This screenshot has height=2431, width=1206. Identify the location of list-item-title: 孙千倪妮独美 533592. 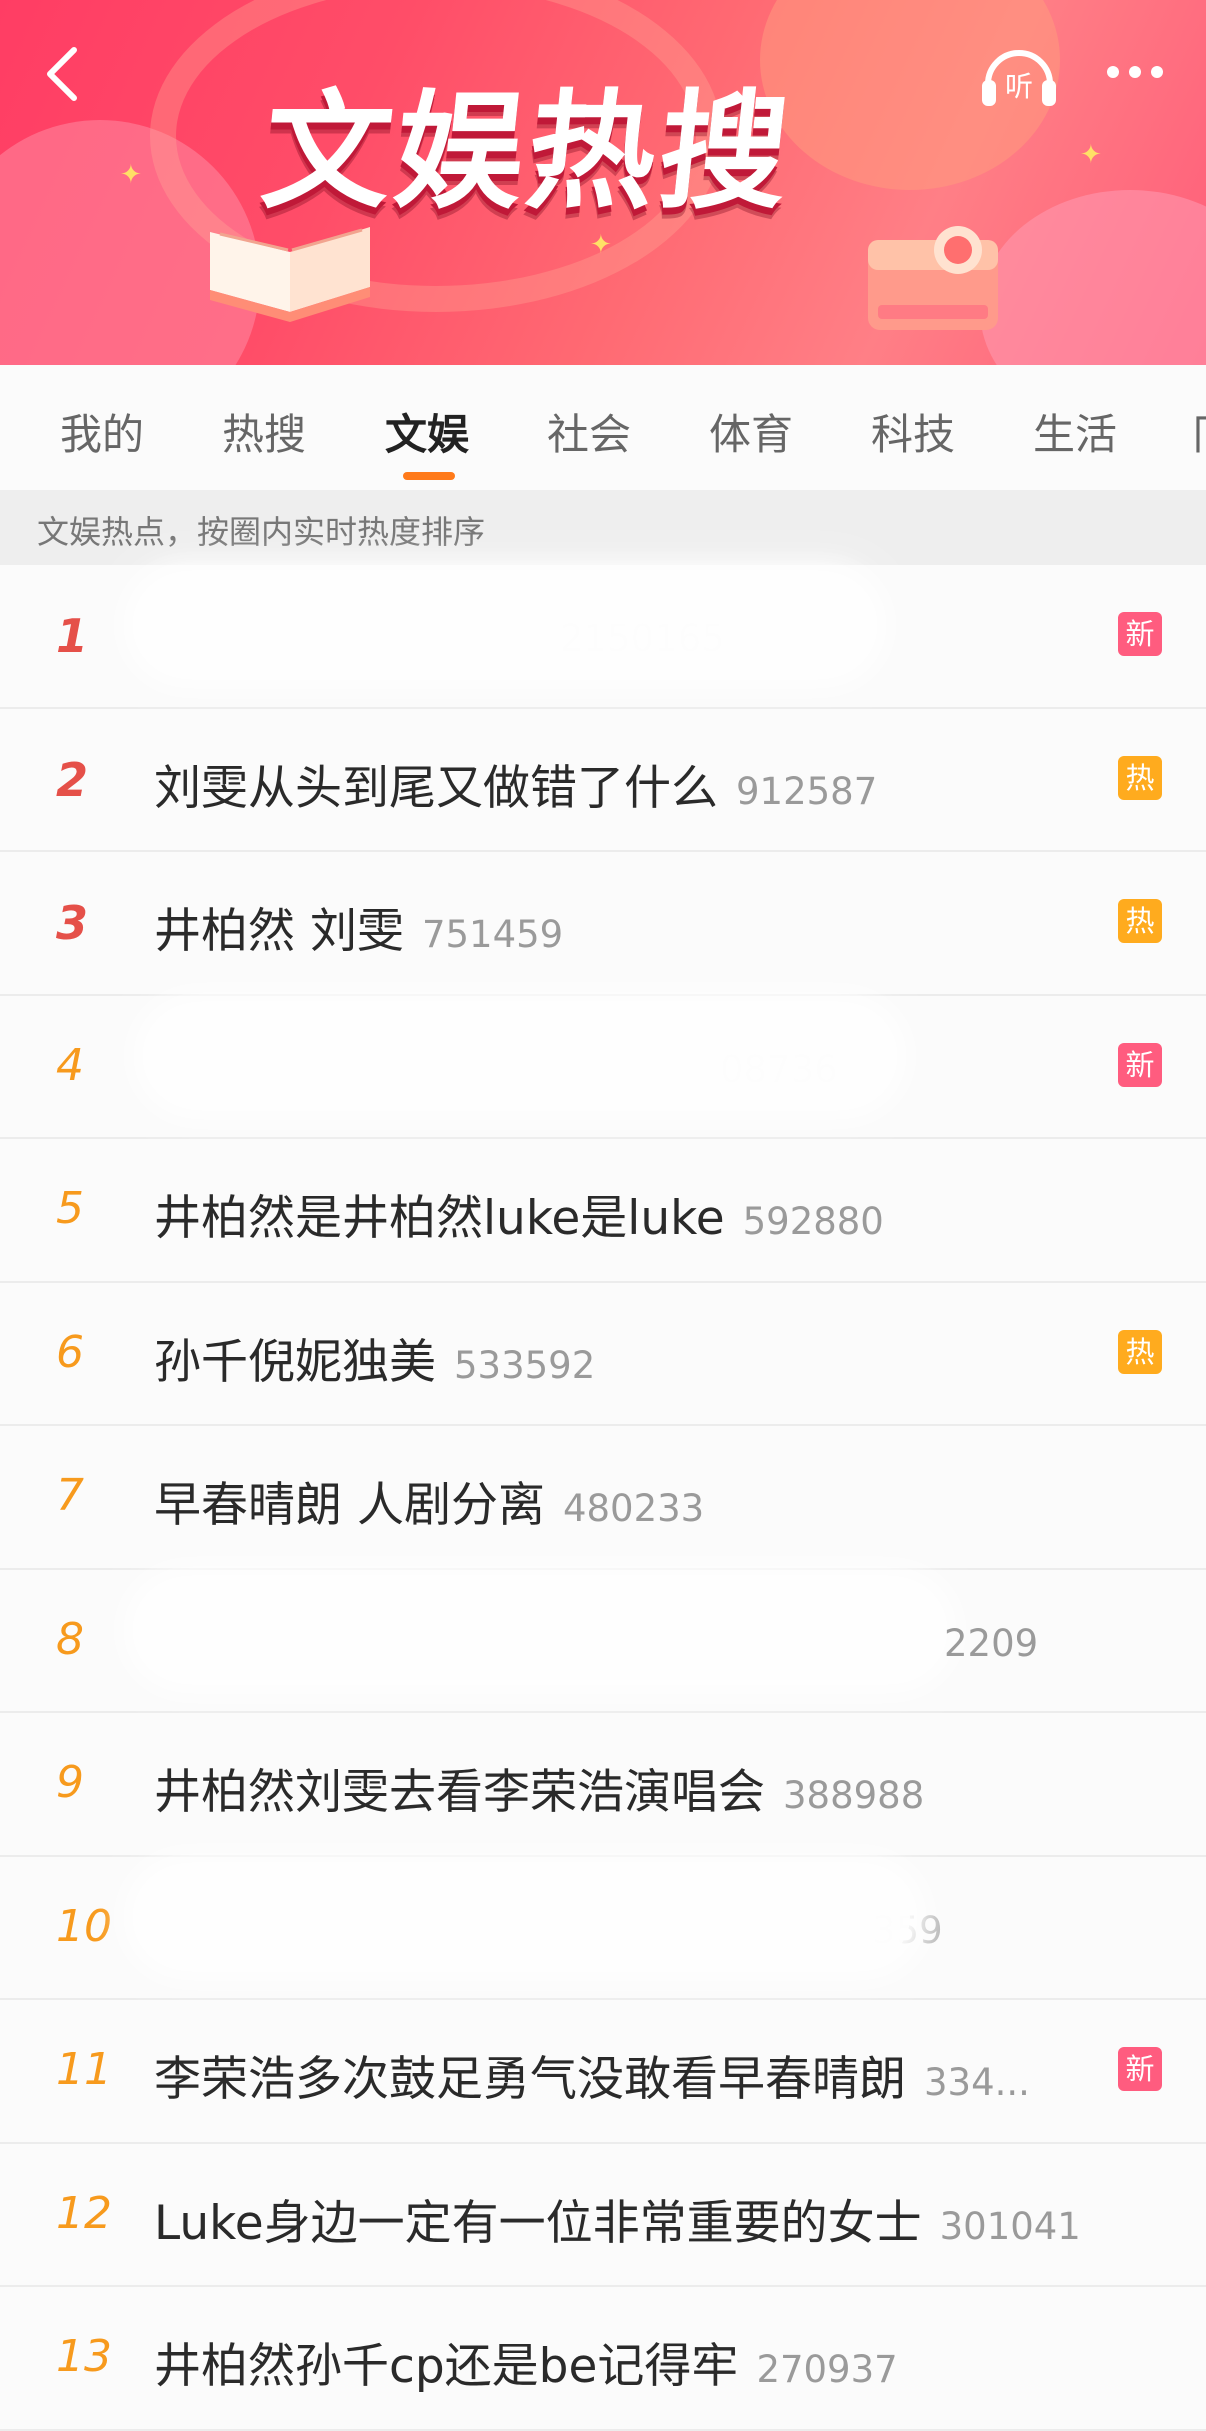
(374, 1357).